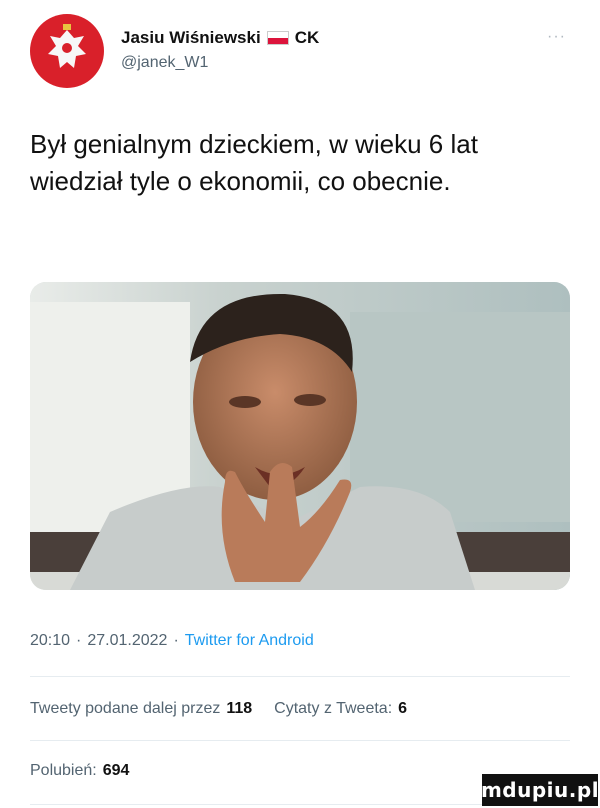 The width and height of the screenshot is (600, 808). I want to click on name-suffix: CK, so click(307, 37).